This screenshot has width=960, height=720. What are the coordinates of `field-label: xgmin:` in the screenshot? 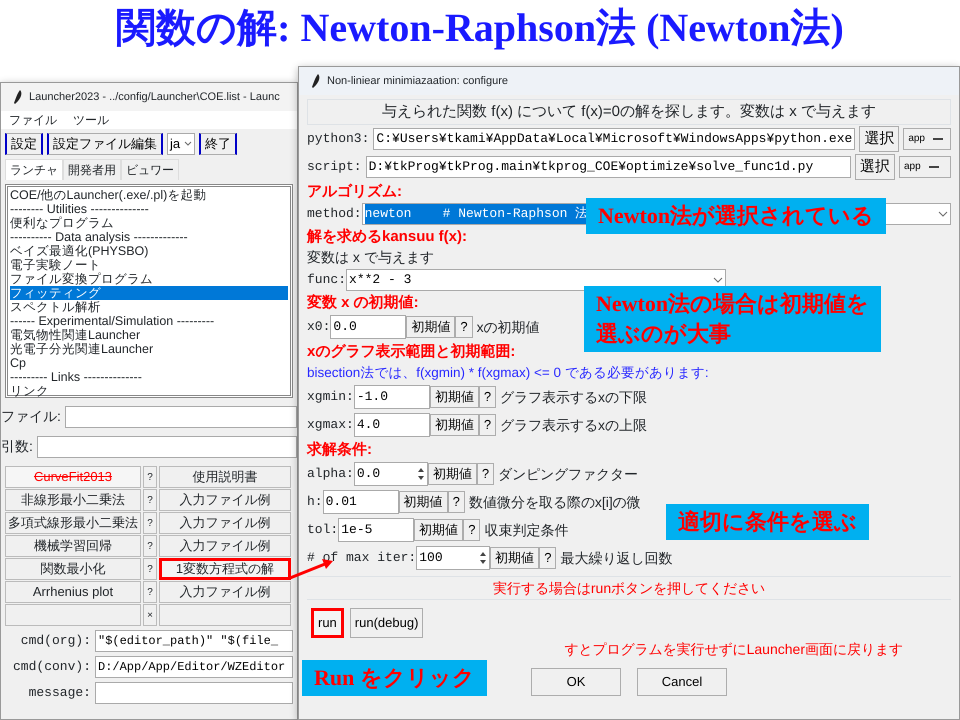 It's located at (330, 397).